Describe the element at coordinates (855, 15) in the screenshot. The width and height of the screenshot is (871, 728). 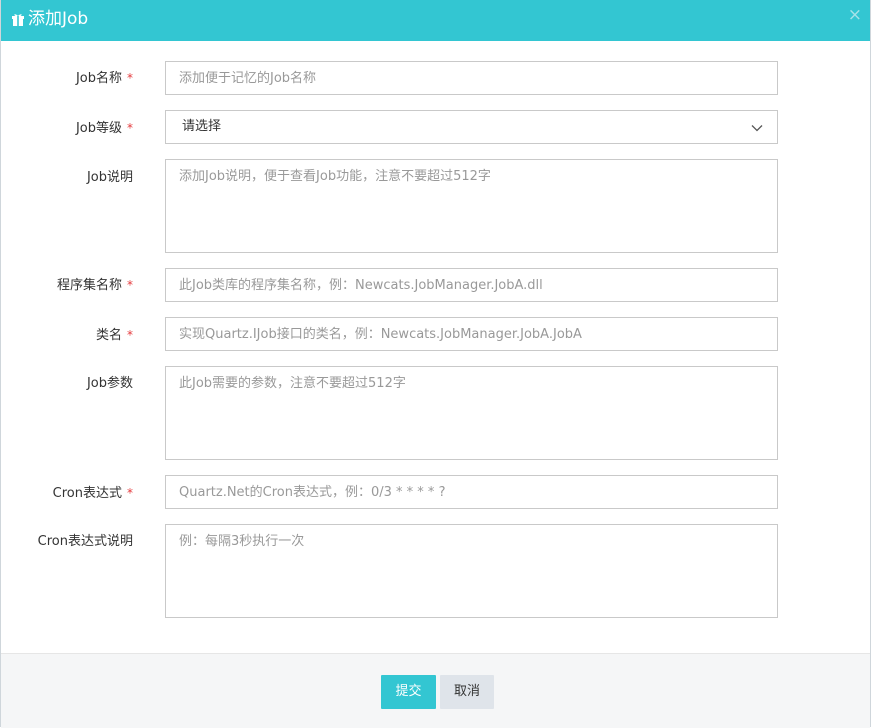
I see `close-icon: ×` at that location.